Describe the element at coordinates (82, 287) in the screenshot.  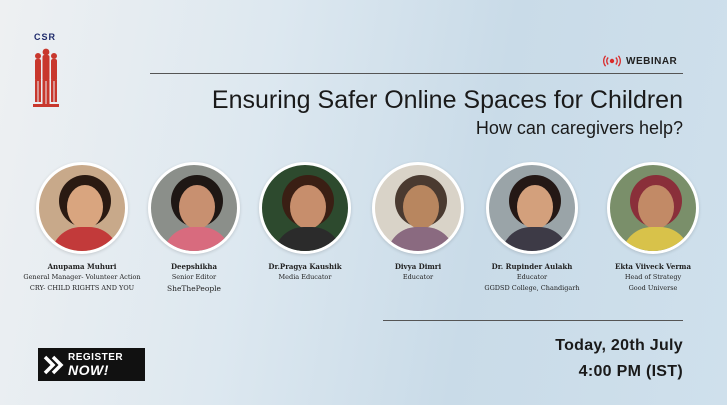
I see `speaker-organization: CRY- CHILD RIGHTS AND YOU` at that location.